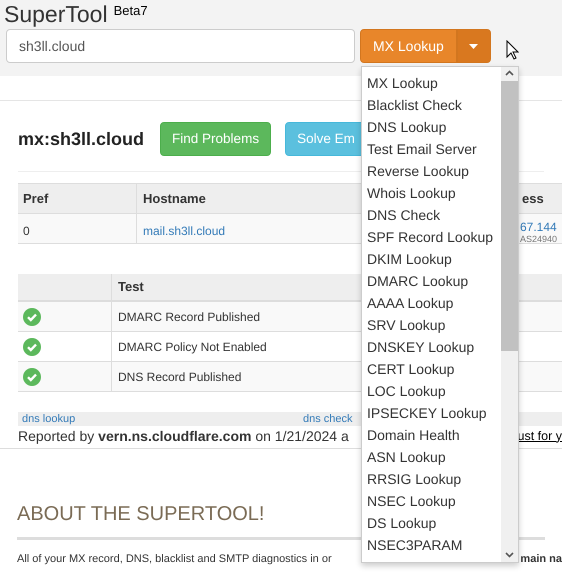  What do you see at coordinates (509, 216) in the screenshot?
I see `scrollbar-thumb` at bounding box center [509, 216].